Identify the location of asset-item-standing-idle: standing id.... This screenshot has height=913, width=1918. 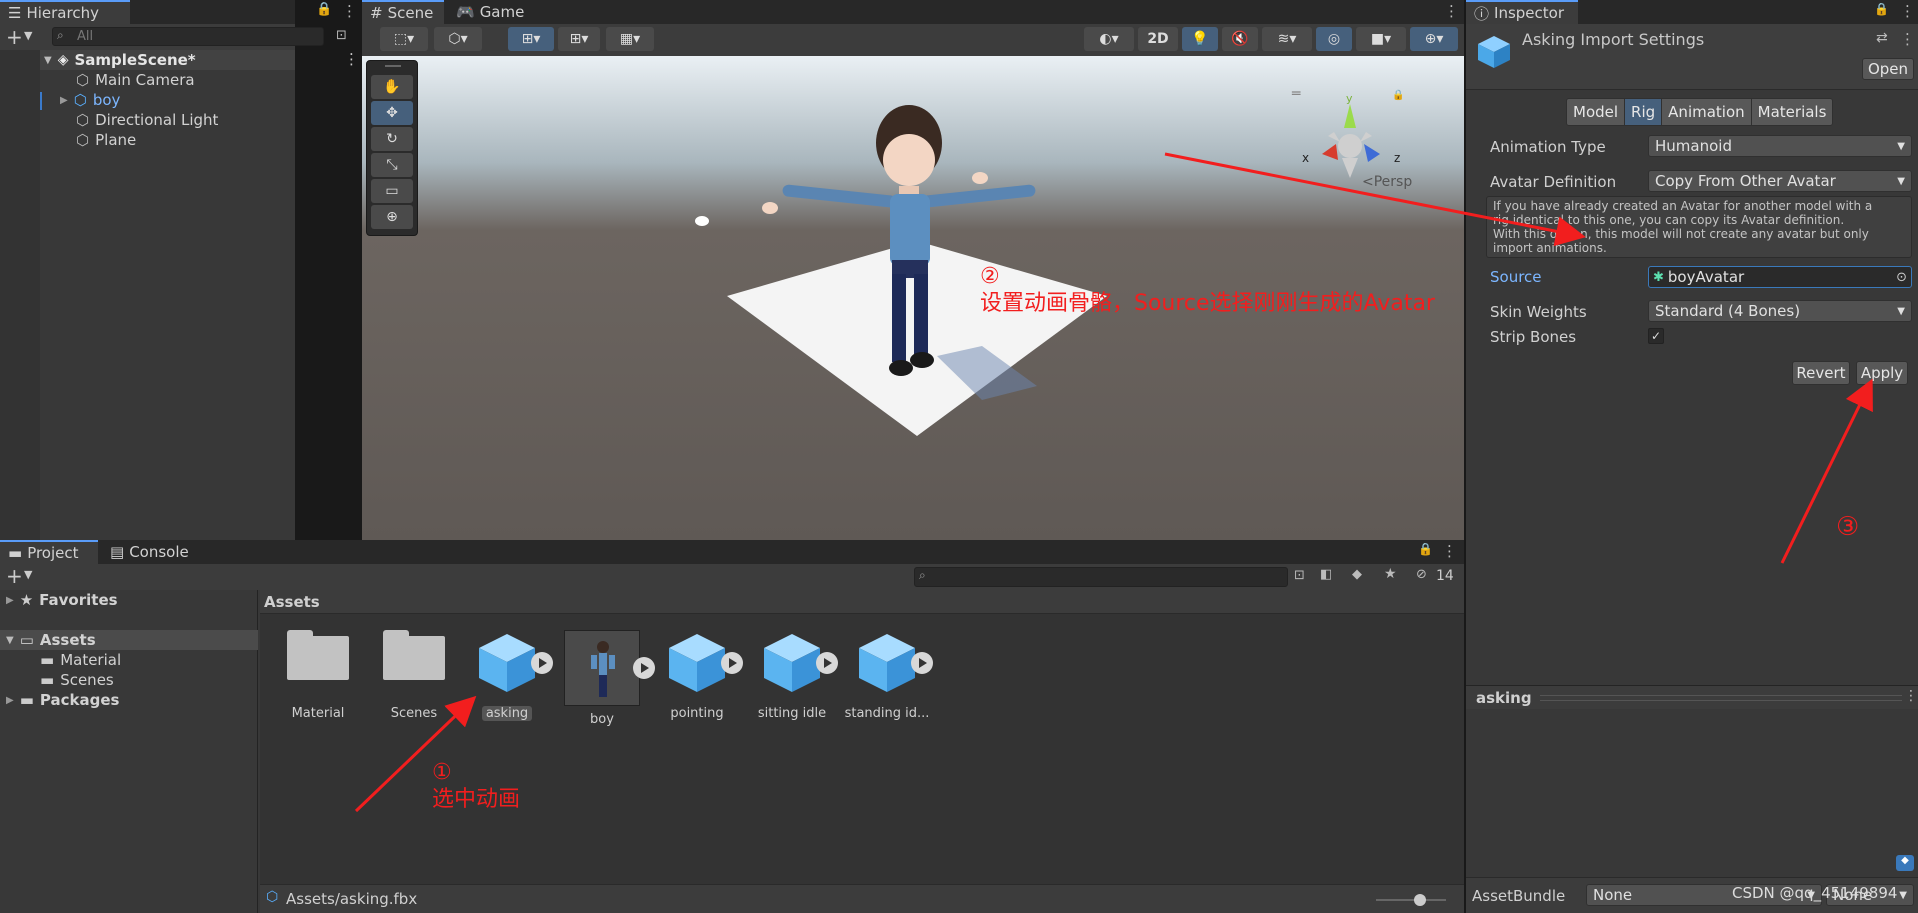
(887, 675).